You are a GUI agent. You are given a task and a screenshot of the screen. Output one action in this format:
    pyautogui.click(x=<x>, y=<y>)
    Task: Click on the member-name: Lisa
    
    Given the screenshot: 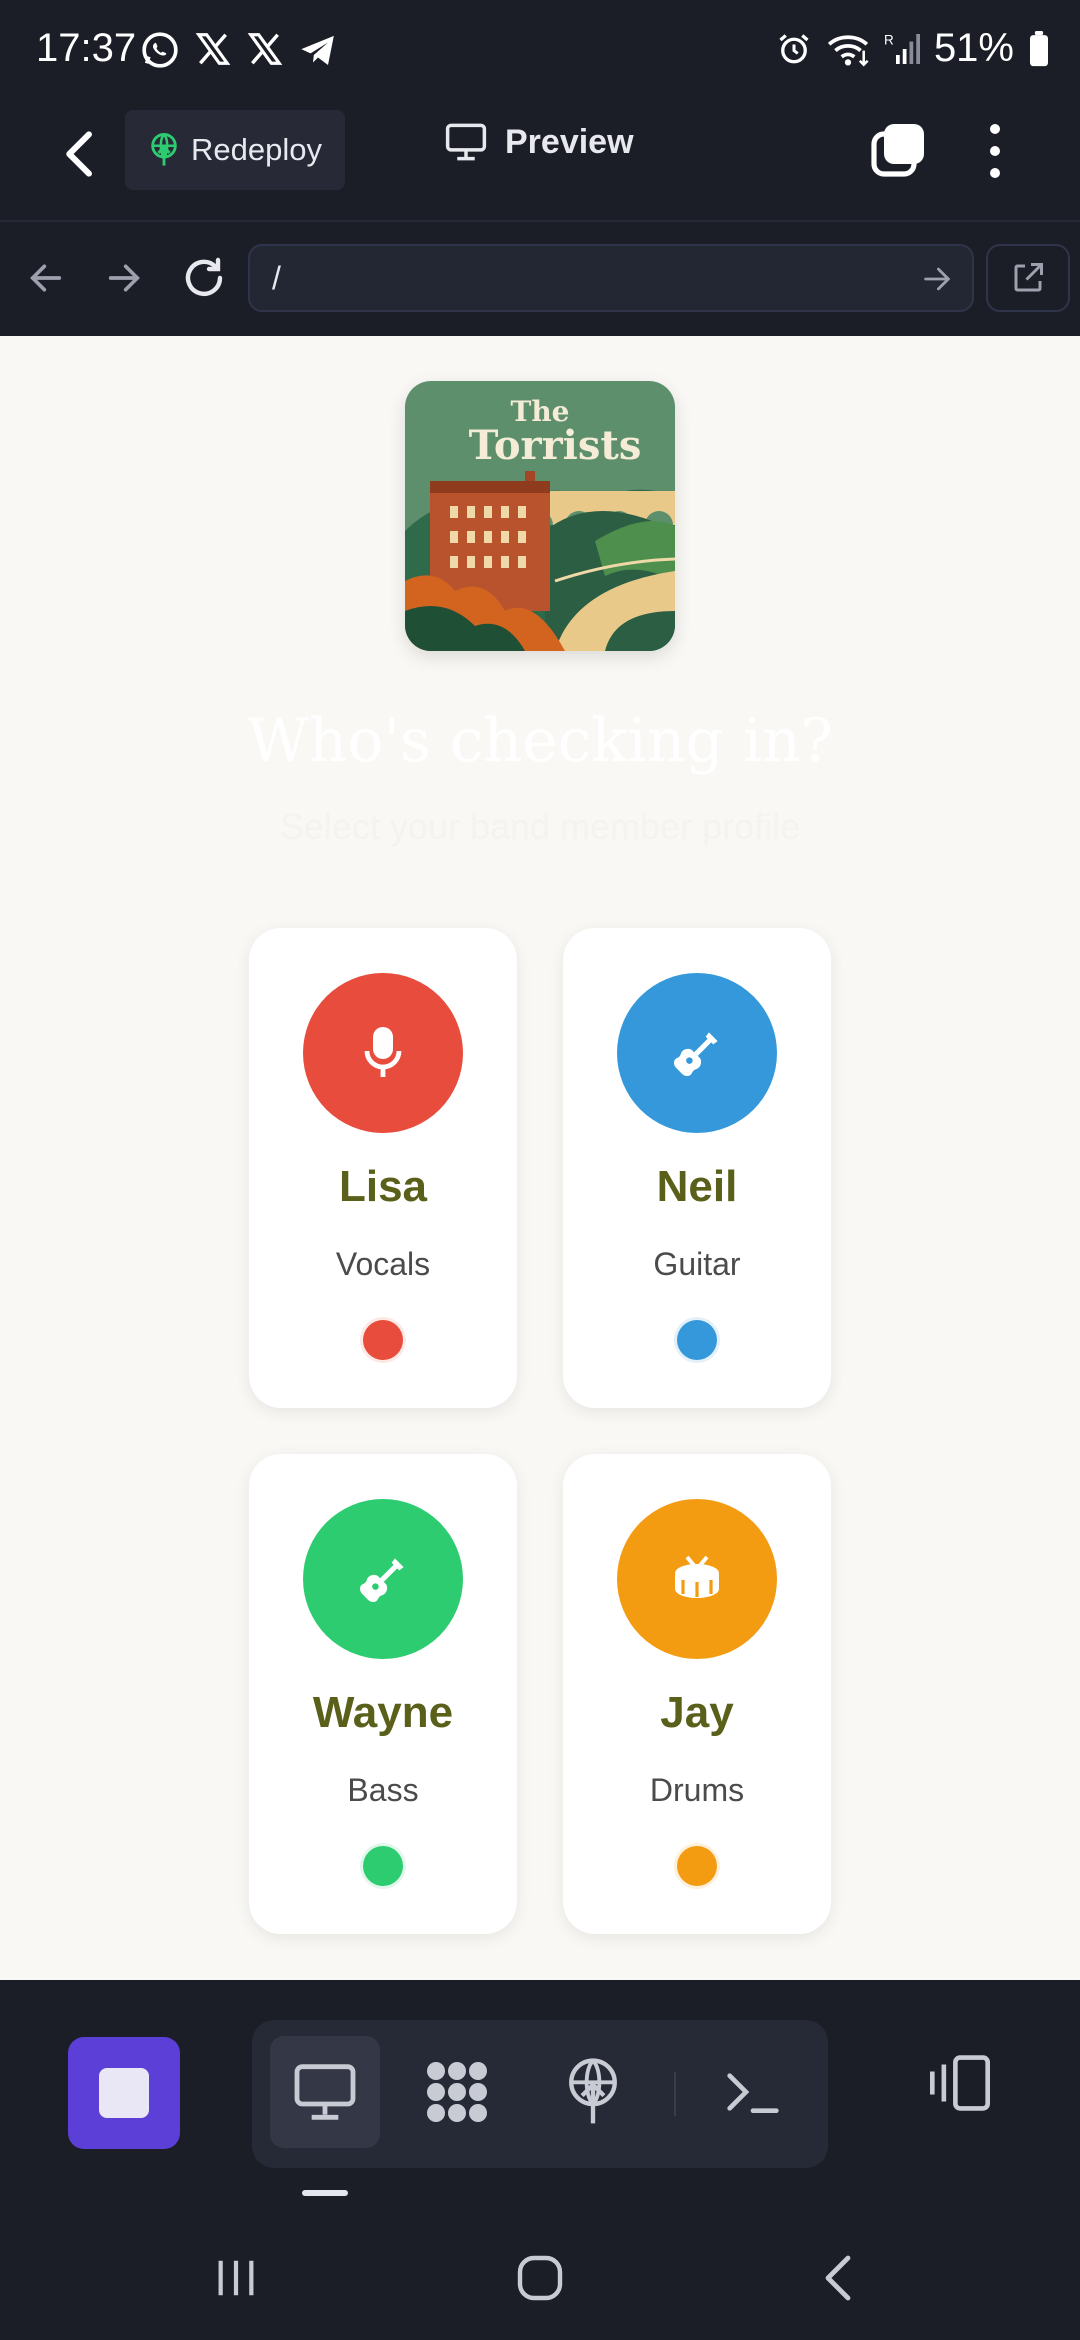 What is the action you would take?
    pyautogui.click(x=383, y=1186)
    